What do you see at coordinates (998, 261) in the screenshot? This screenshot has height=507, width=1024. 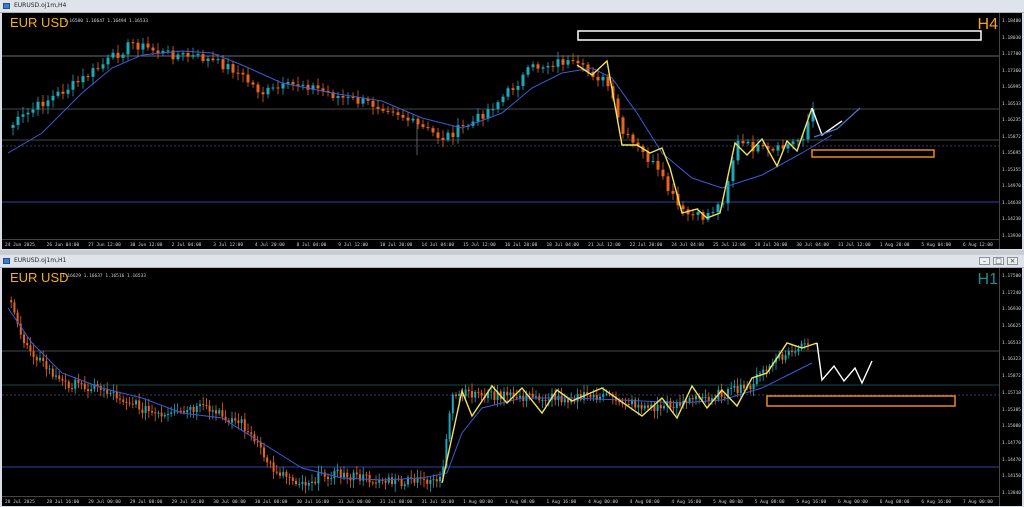 I see `maximize-button: □` at bounding box center [998, 261].